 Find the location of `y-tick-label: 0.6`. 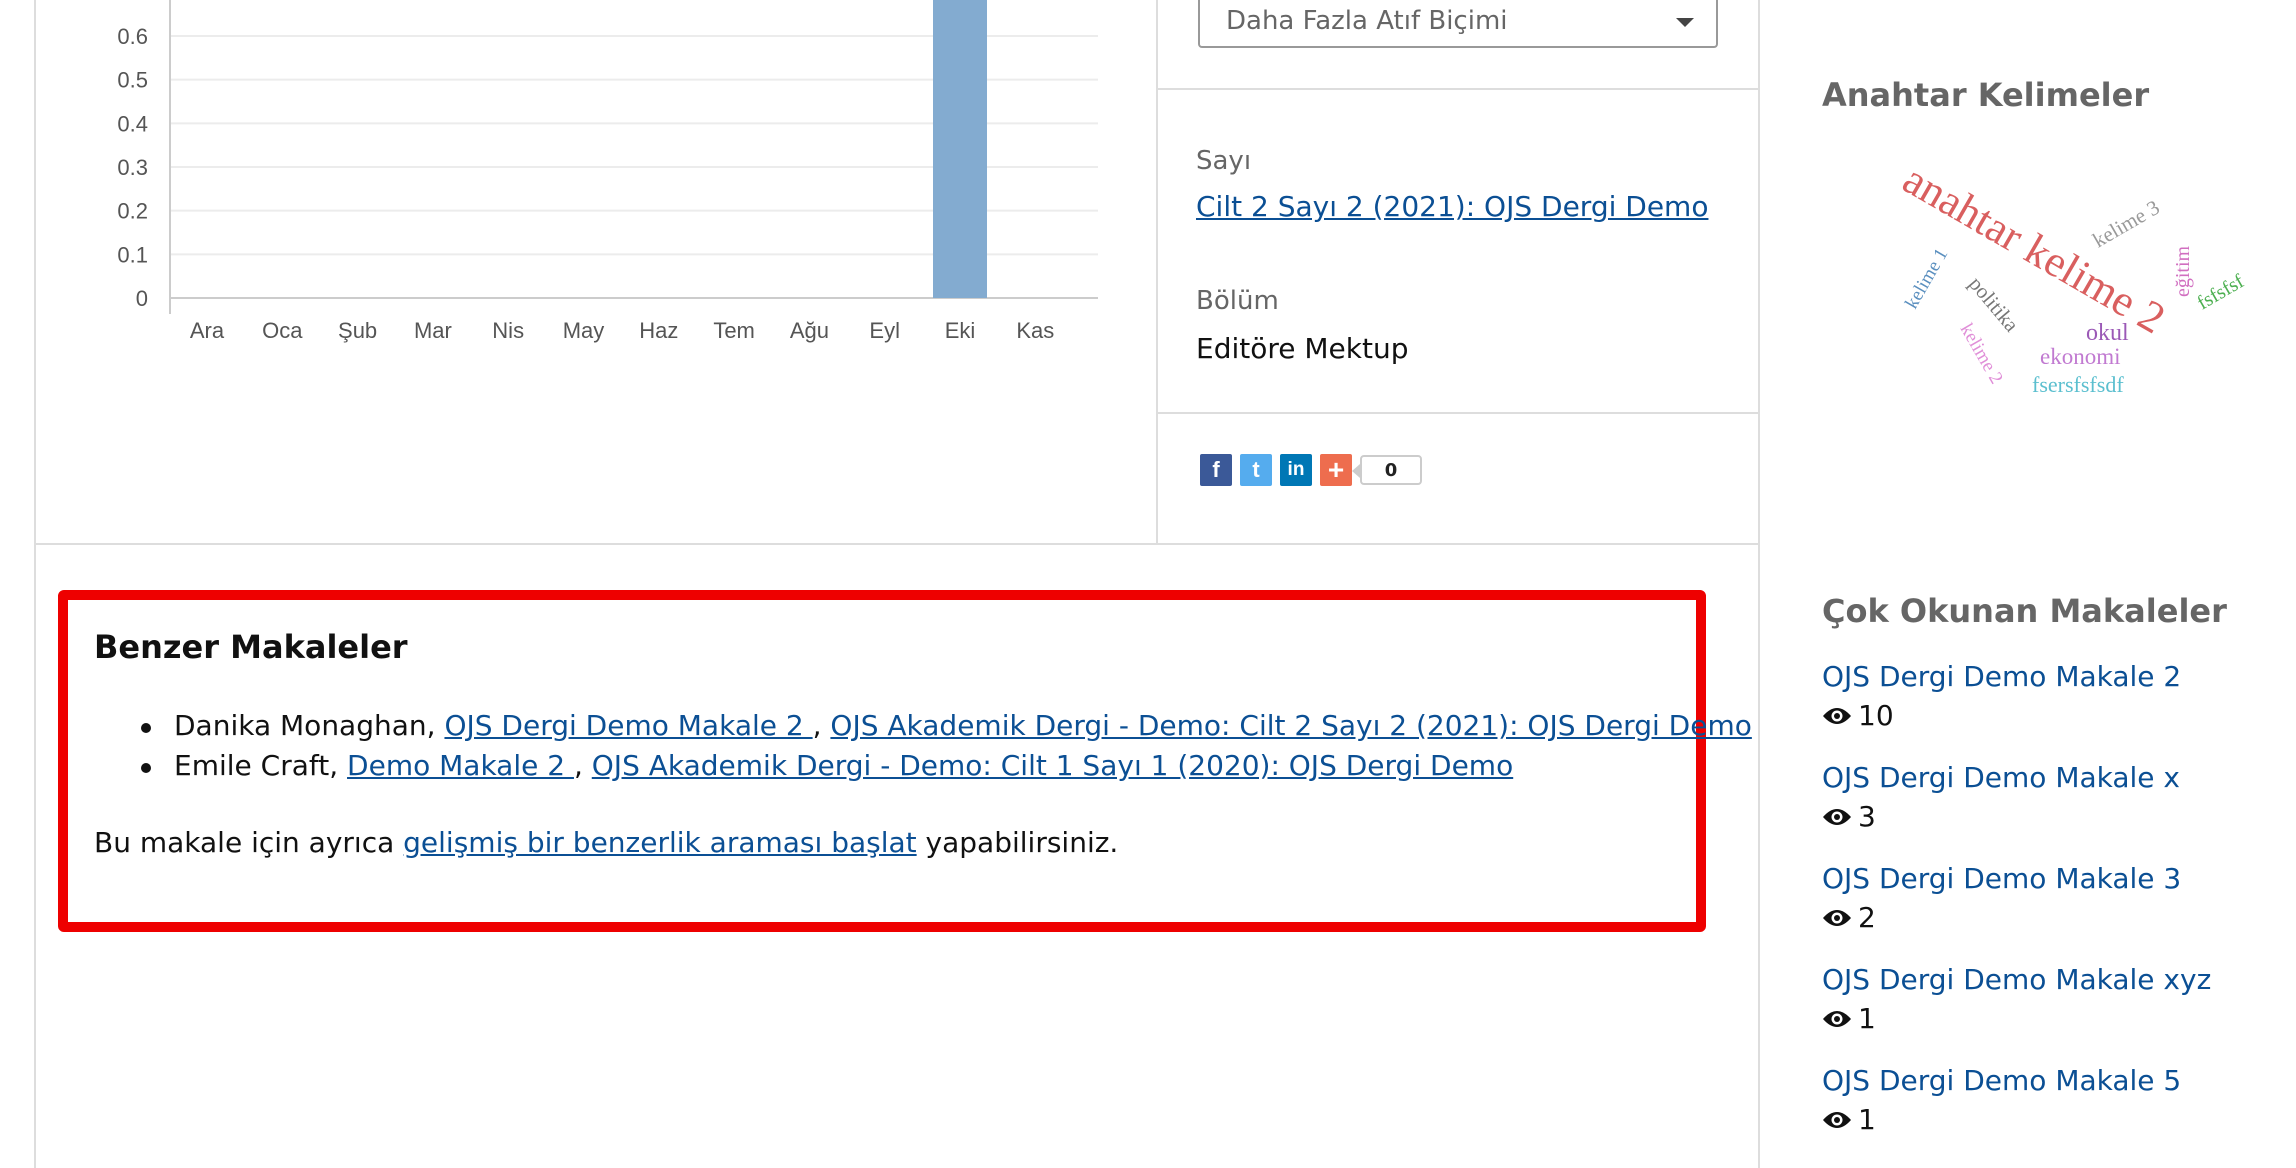

y-tick-label: 0.6 is located at coordinates (132, 36).